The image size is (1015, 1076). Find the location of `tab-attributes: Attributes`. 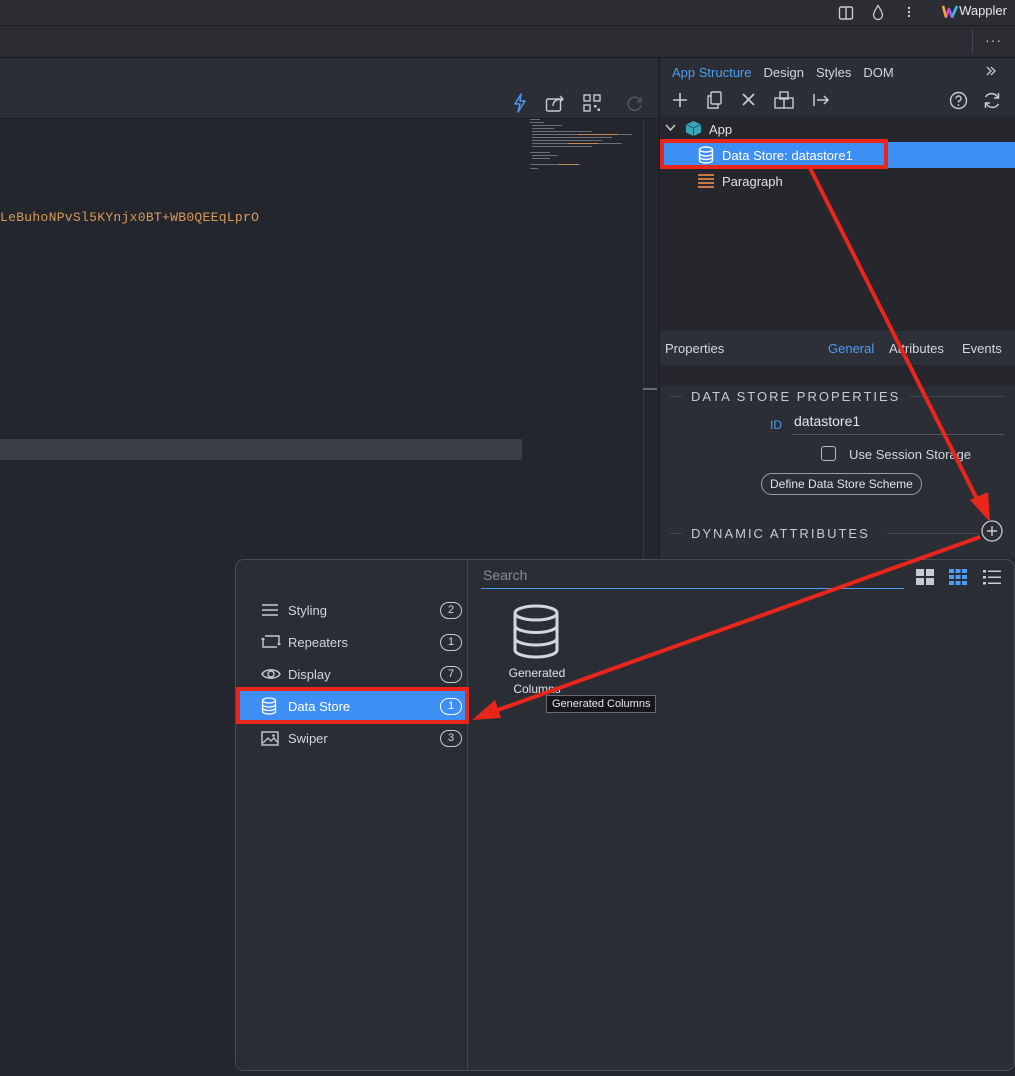

tab-attributes: Attributes is located at coordinates (916, 348).